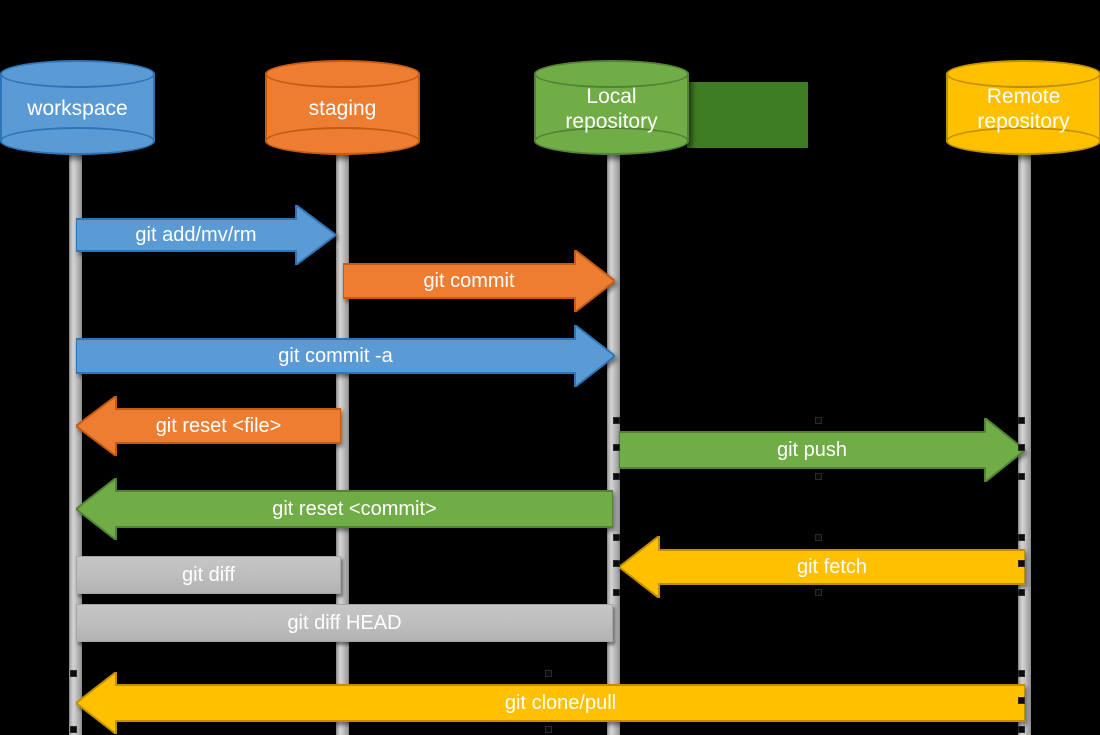 Image resolution: width=1100 pixels, height=735 pixels. I want to click on arrow-git-add: git add/mv/rm, so click(206, 235).